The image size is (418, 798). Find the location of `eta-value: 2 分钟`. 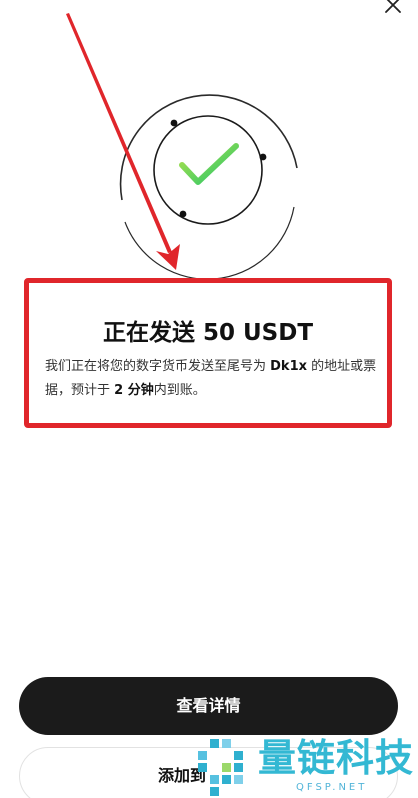

eta-value: 2 分钟 is located at coordinates (134, 390).